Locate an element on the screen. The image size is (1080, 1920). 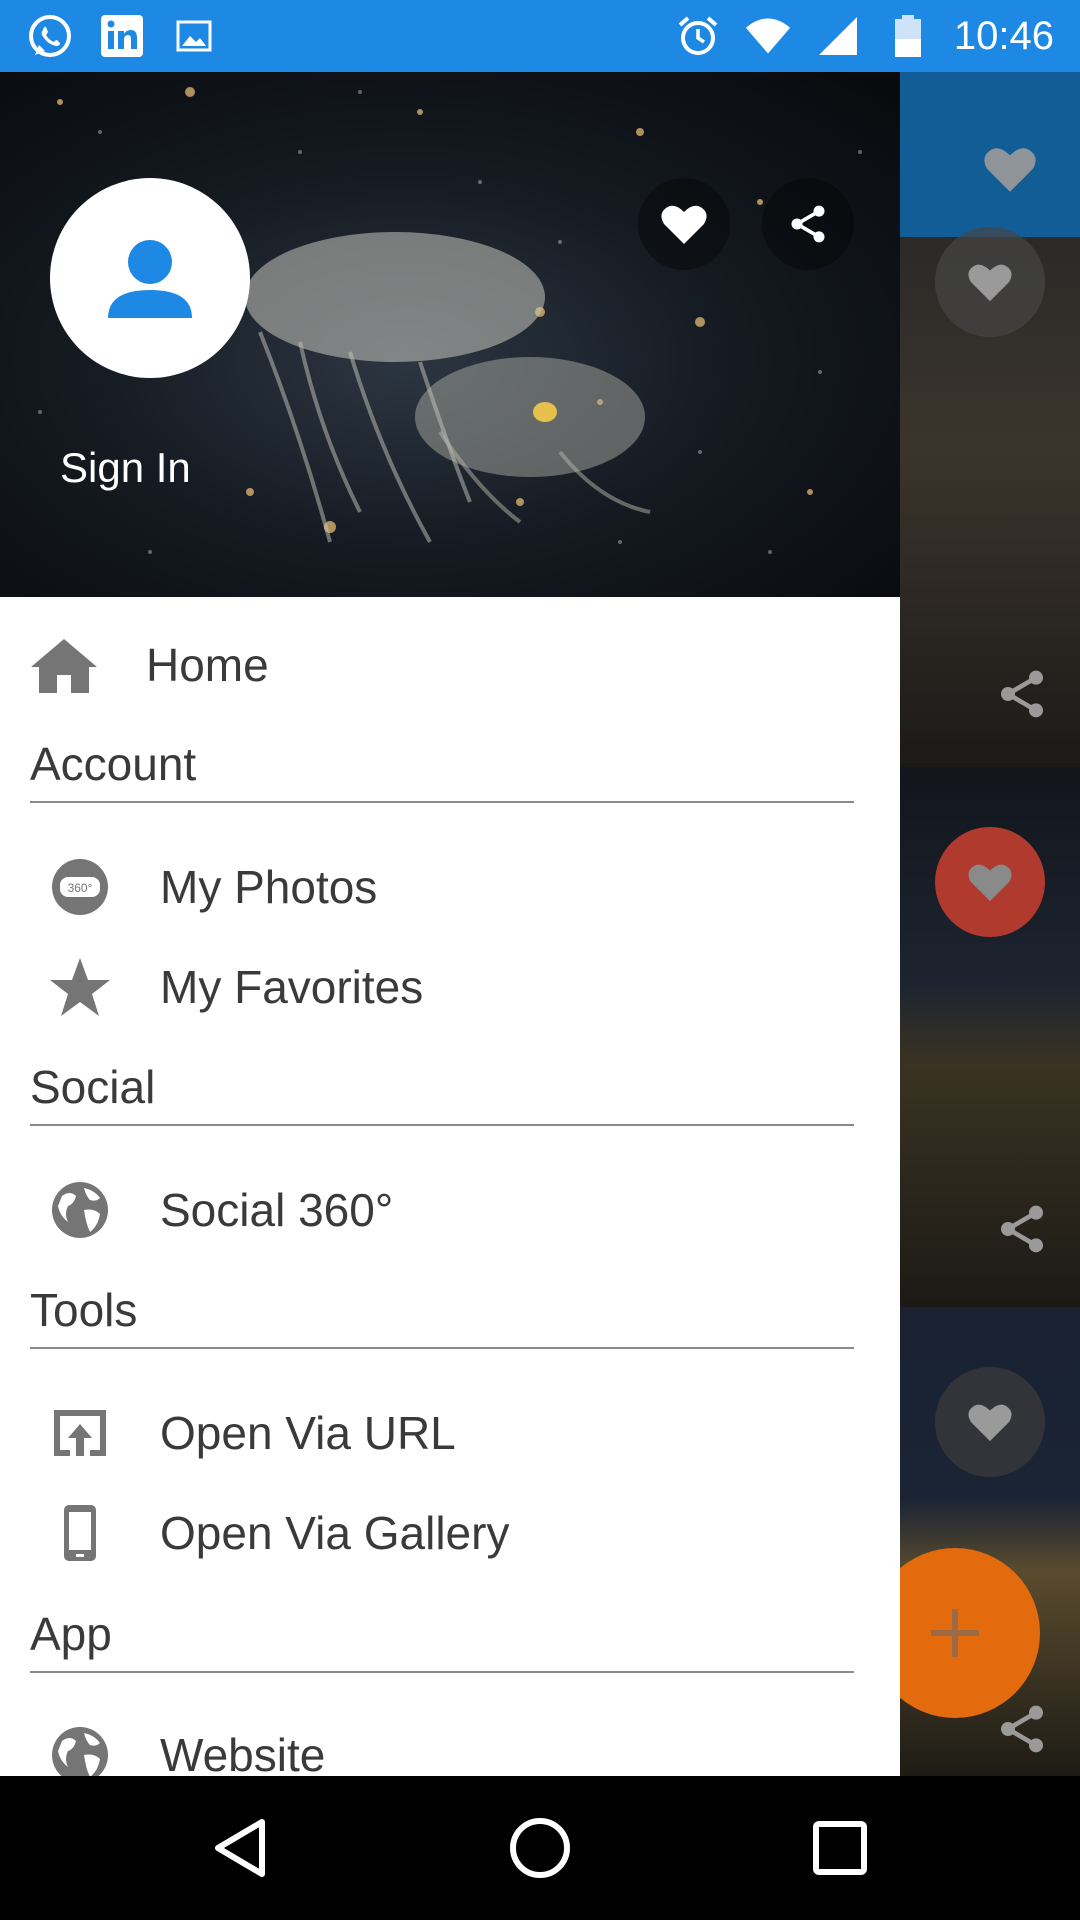
back-icon is located at coordinates (240, 1848).